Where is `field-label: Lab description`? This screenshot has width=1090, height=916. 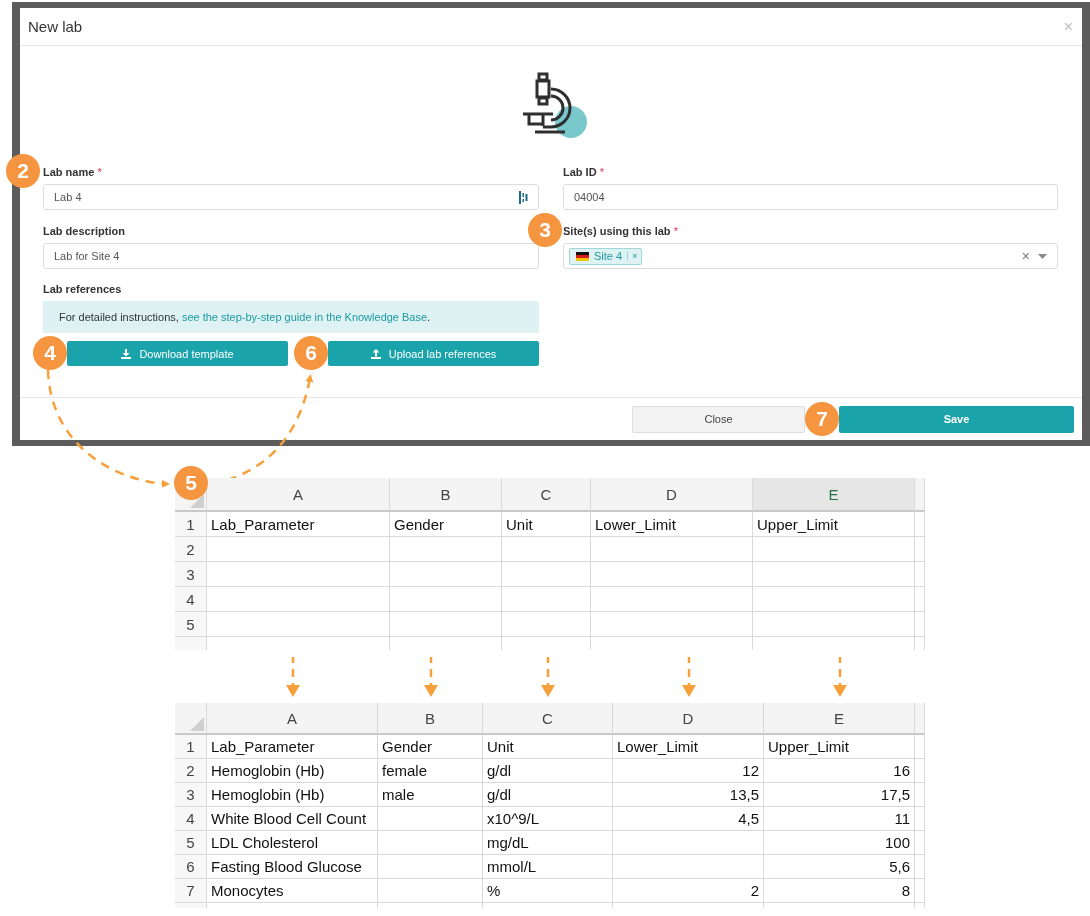
field-label: Lab description is located at coordinates (84, 231).